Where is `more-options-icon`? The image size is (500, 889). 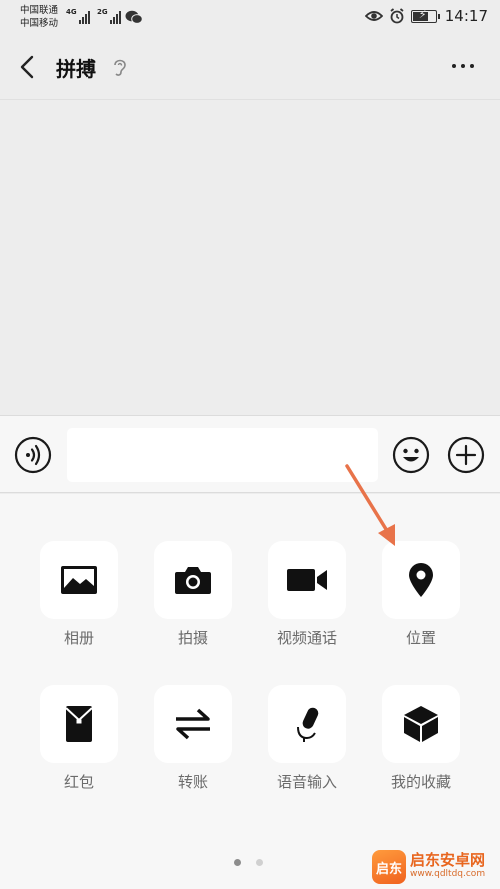 more-options-icon is located at coordinates (463, 66).